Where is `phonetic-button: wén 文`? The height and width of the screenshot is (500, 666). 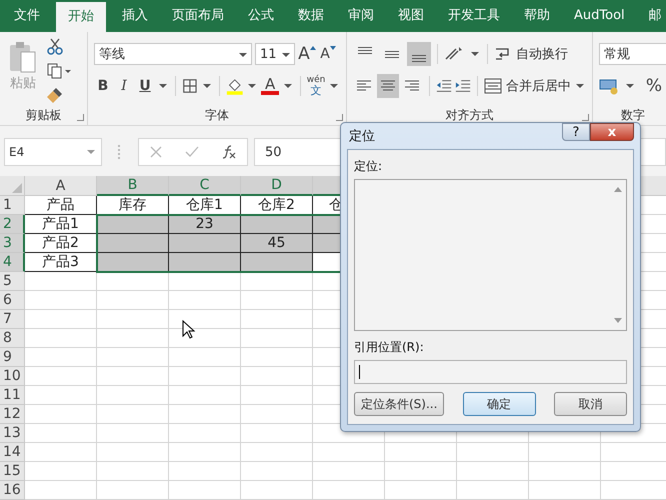
phonetic-button: wén 文 is located at coordinates (316, 86).